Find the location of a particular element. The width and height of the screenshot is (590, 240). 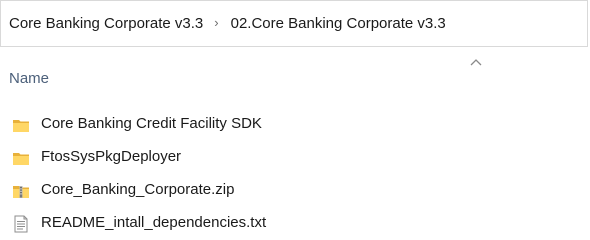

zip-folder-icon is located at coordinates (21, 192).